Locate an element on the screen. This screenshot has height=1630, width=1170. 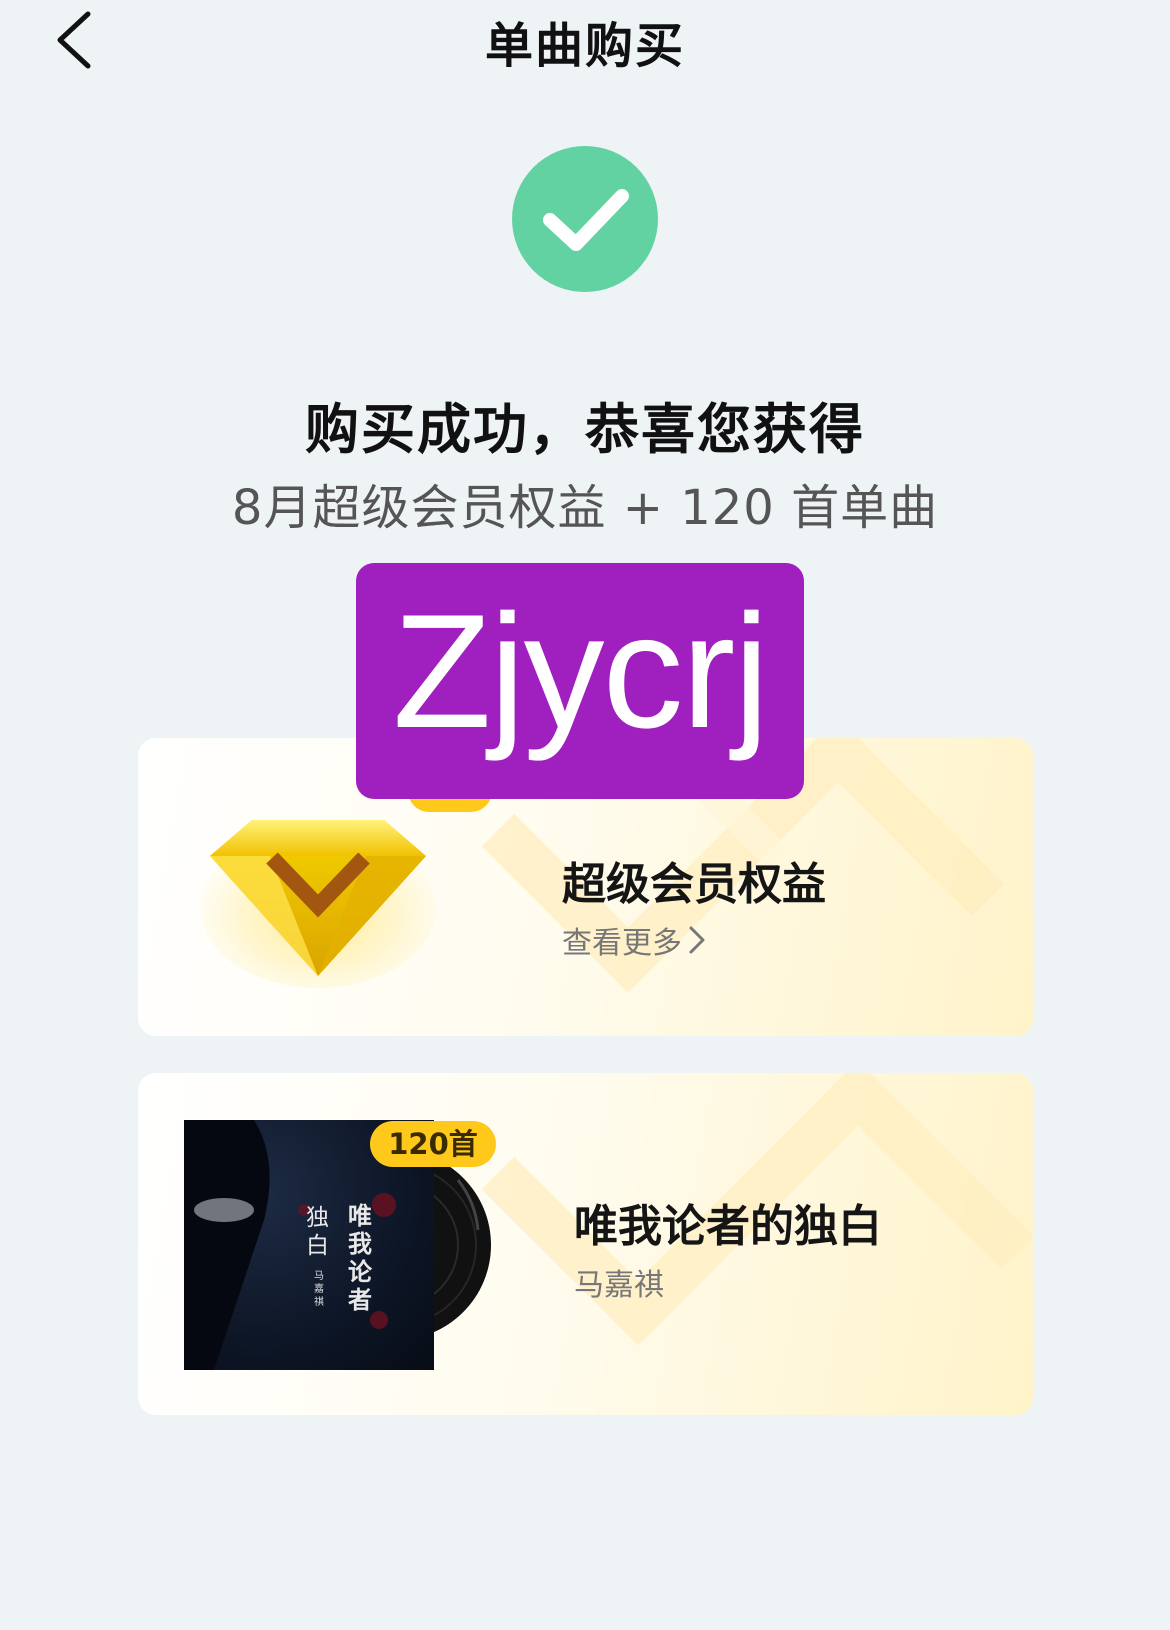
vip-benefits-title: 超级会员权益 is located at coordinates (694, 884).